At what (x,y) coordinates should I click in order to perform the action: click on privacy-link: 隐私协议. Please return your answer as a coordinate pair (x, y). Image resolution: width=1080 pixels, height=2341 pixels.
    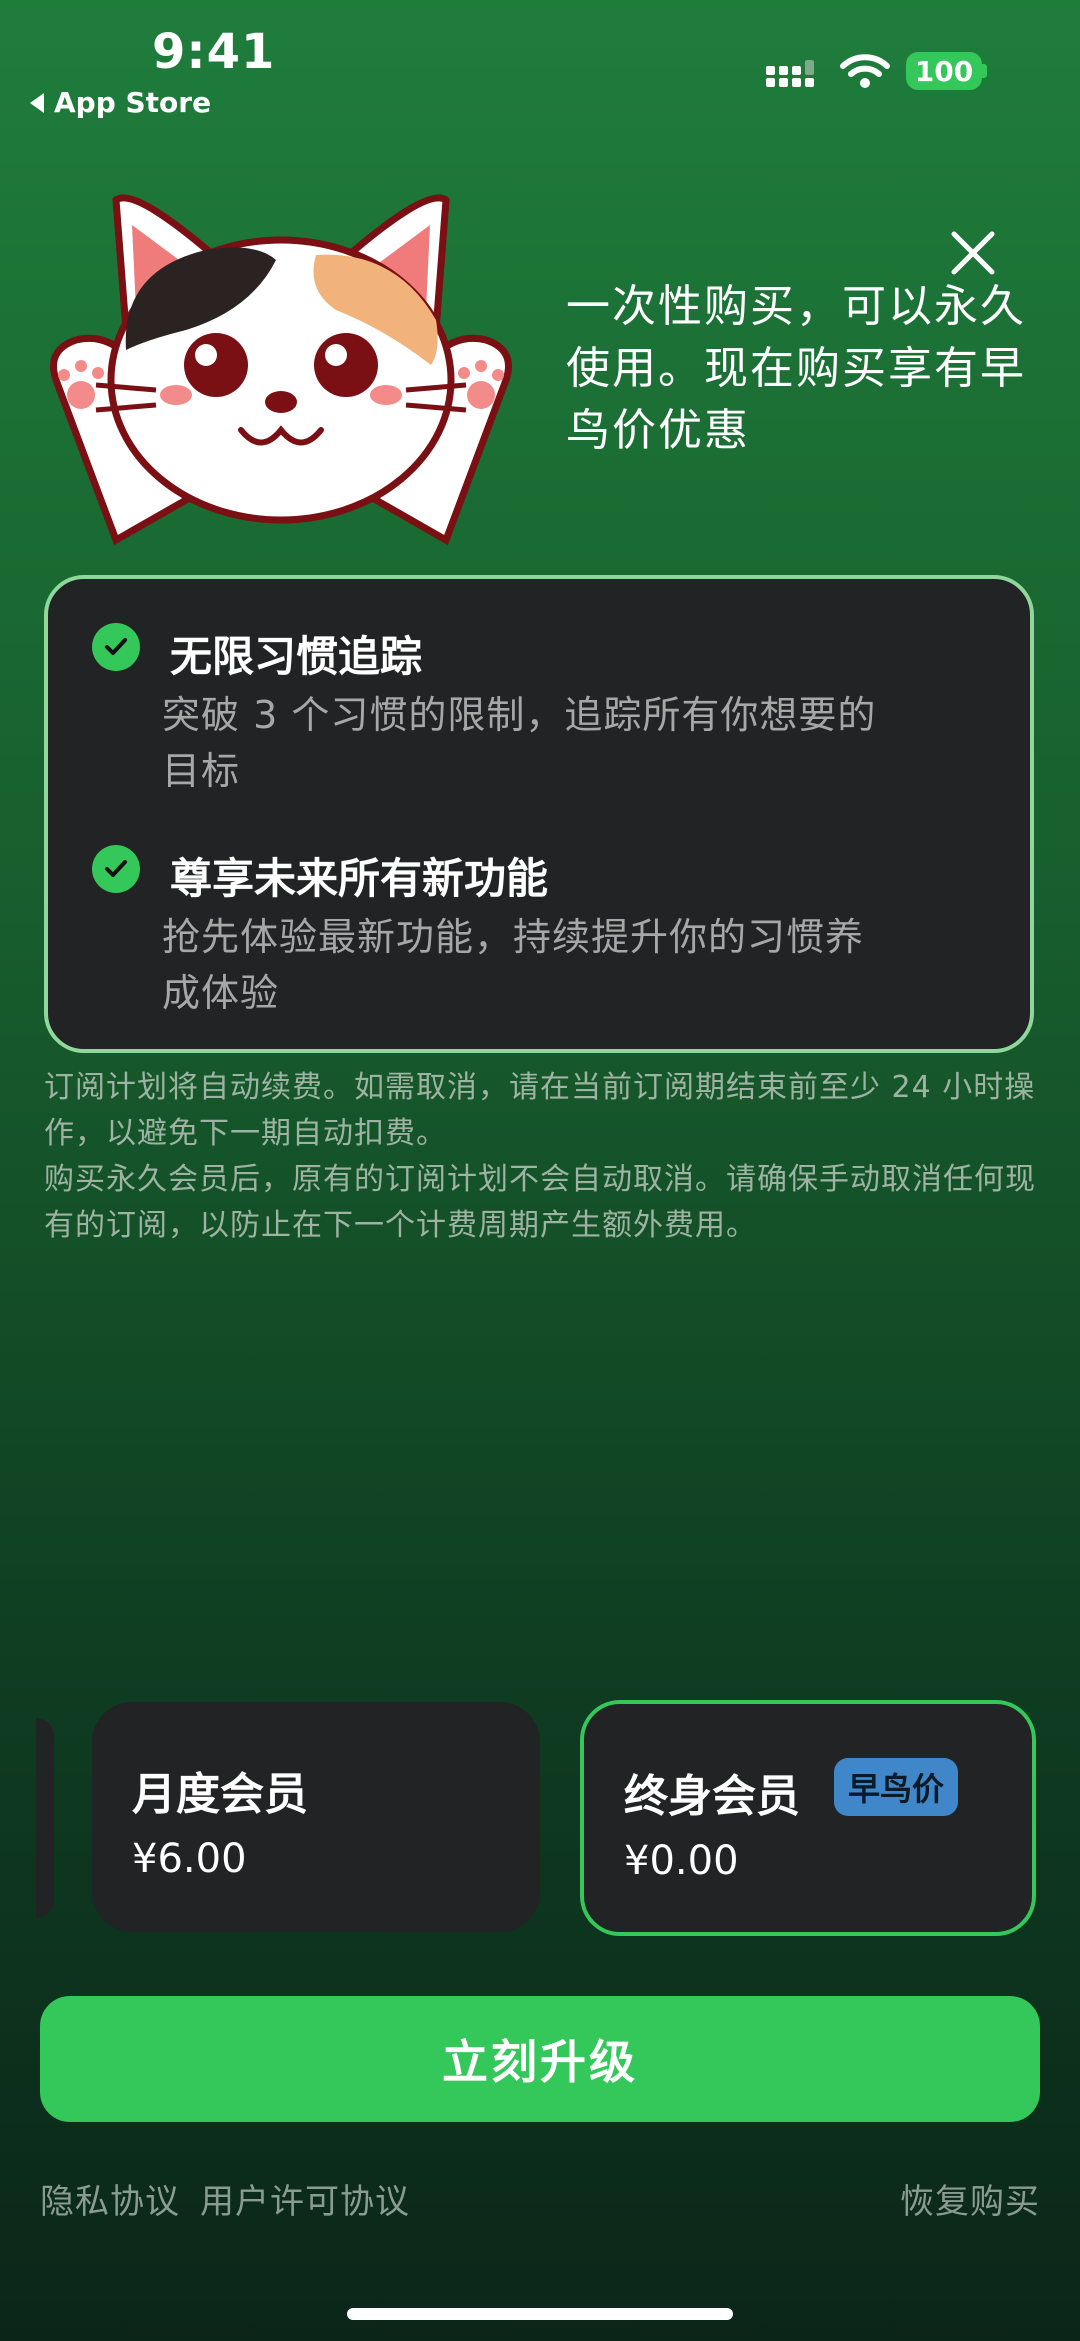
    Looking at the image, I should click on (110, 2198).